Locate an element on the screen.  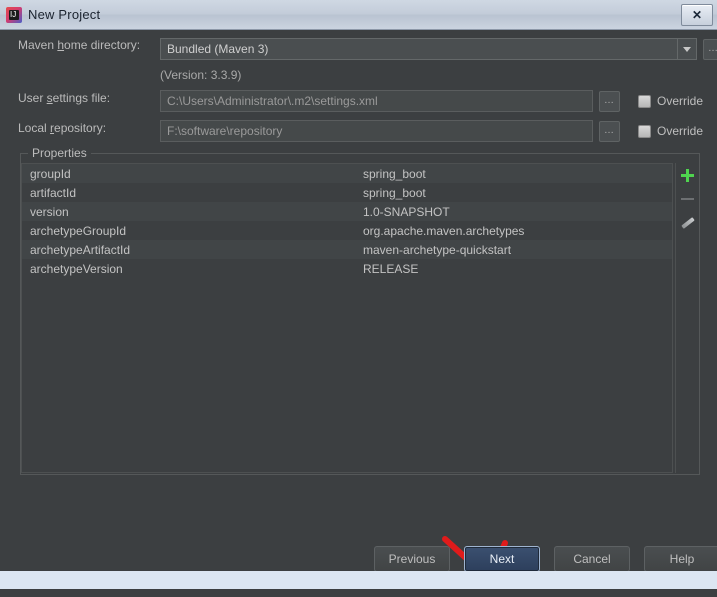
table-row: artifactId spring_boot is located at coordinates (347, 192).